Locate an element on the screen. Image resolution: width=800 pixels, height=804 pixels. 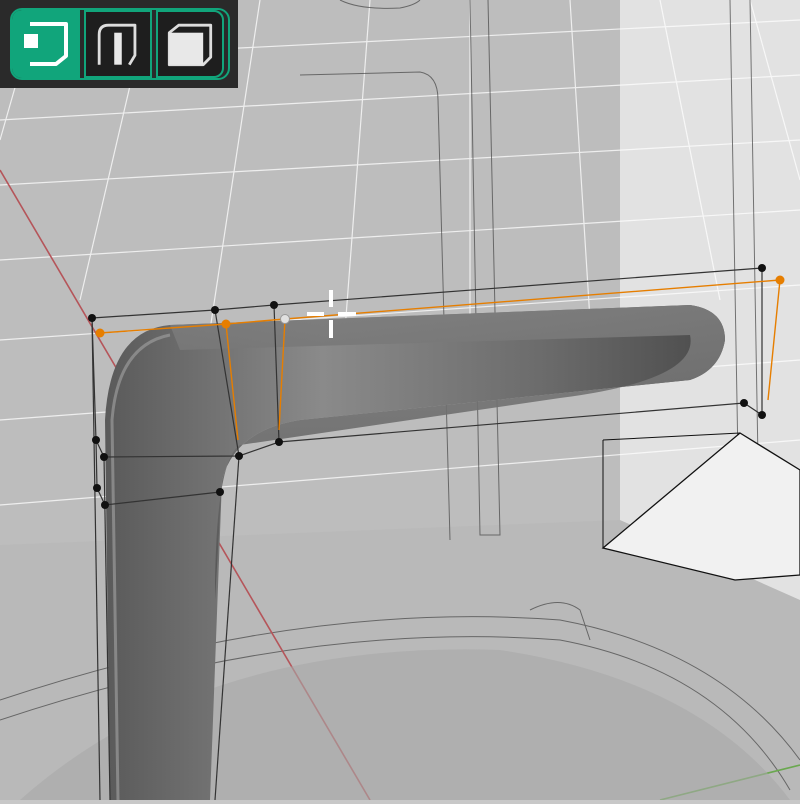
selection-mode-toolbar is located at coordinates (119, 44).